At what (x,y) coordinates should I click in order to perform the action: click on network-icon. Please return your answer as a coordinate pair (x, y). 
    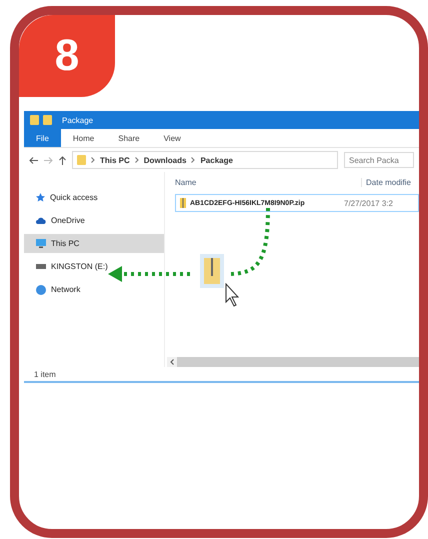
    Looking at the image, I should click on (41, 289).